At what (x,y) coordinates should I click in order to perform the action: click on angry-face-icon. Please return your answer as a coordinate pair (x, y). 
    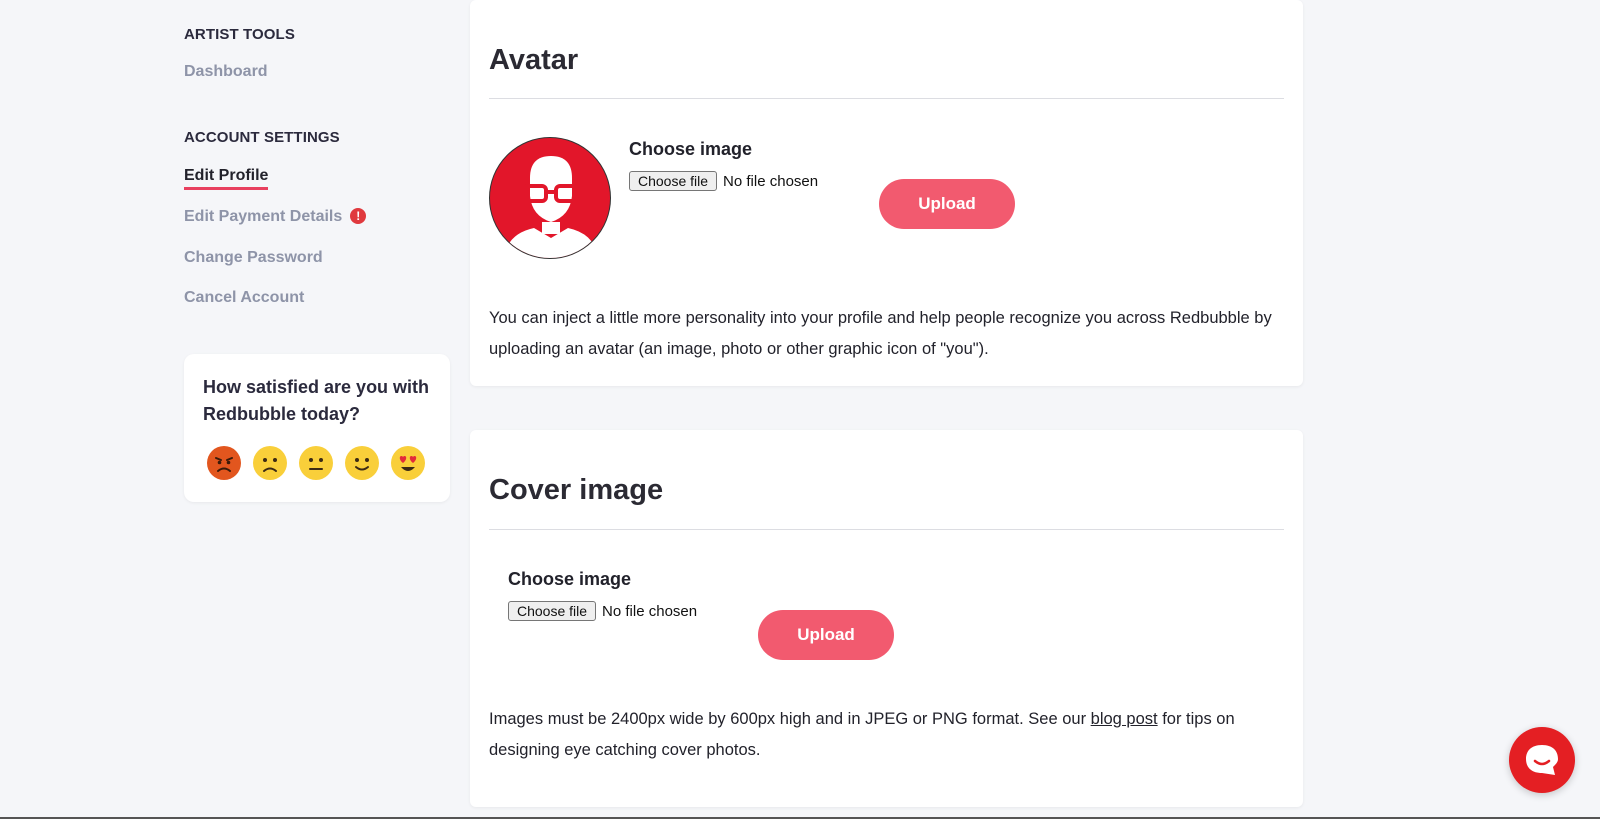
    Looking at the image, I should click on (224, 463).